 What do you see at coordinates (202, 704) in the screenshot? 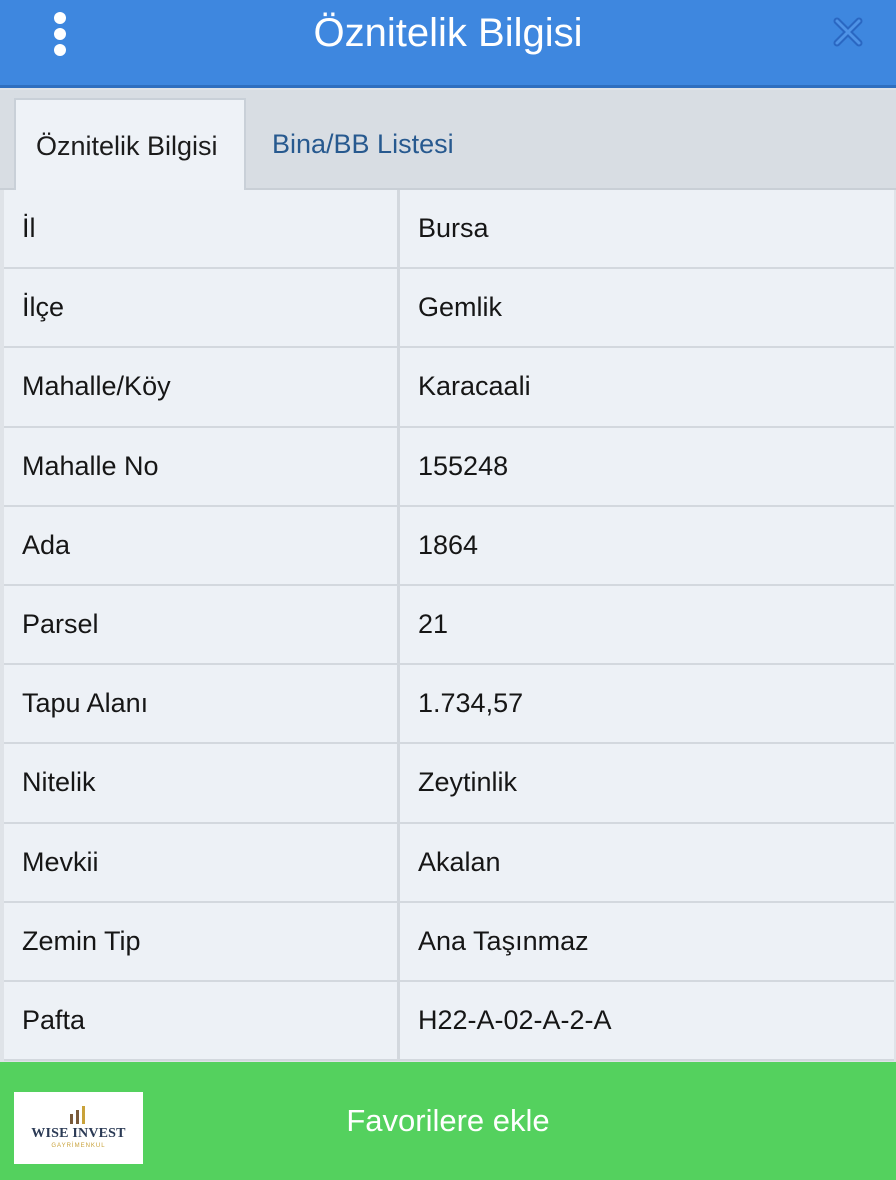
I see `attribute-label: Tapu Alanı` at bounding box center [202, 704].